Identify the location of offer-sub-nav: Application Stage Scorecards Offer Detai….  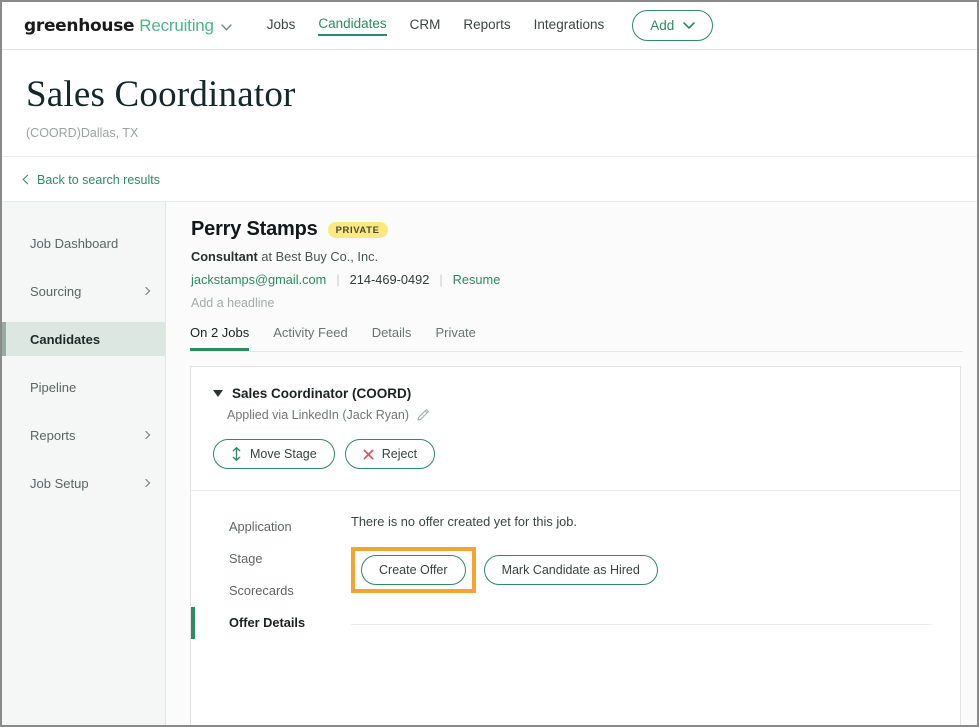
(271, 575).